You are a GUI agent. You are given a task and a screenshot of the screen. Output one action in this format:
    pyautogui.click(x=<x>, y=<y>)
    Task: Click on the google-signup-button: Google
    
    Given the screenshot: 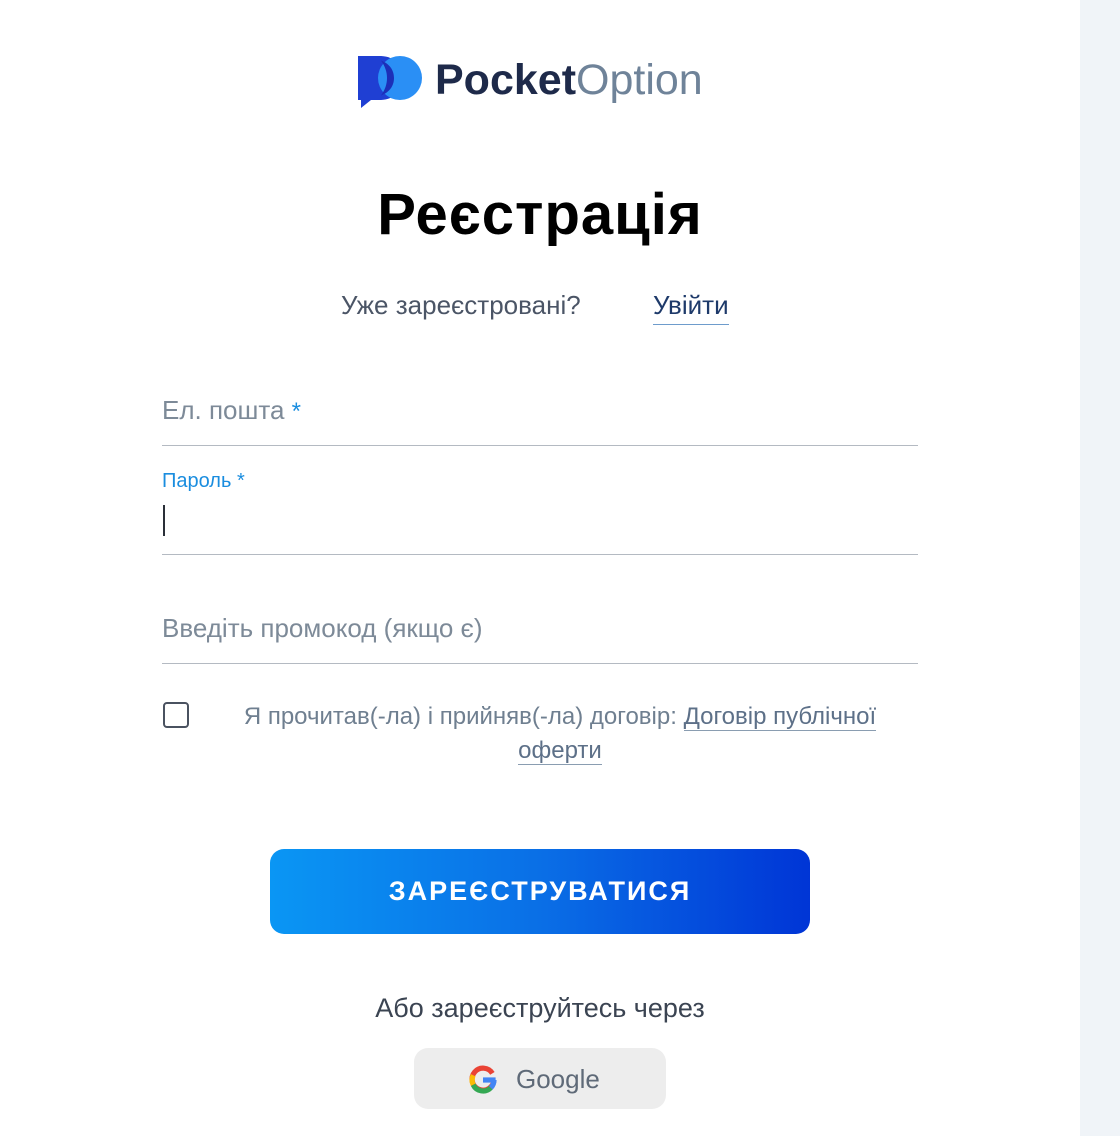 What is the action you would take?
    pyautogui.click(x=540, y=1078)
    